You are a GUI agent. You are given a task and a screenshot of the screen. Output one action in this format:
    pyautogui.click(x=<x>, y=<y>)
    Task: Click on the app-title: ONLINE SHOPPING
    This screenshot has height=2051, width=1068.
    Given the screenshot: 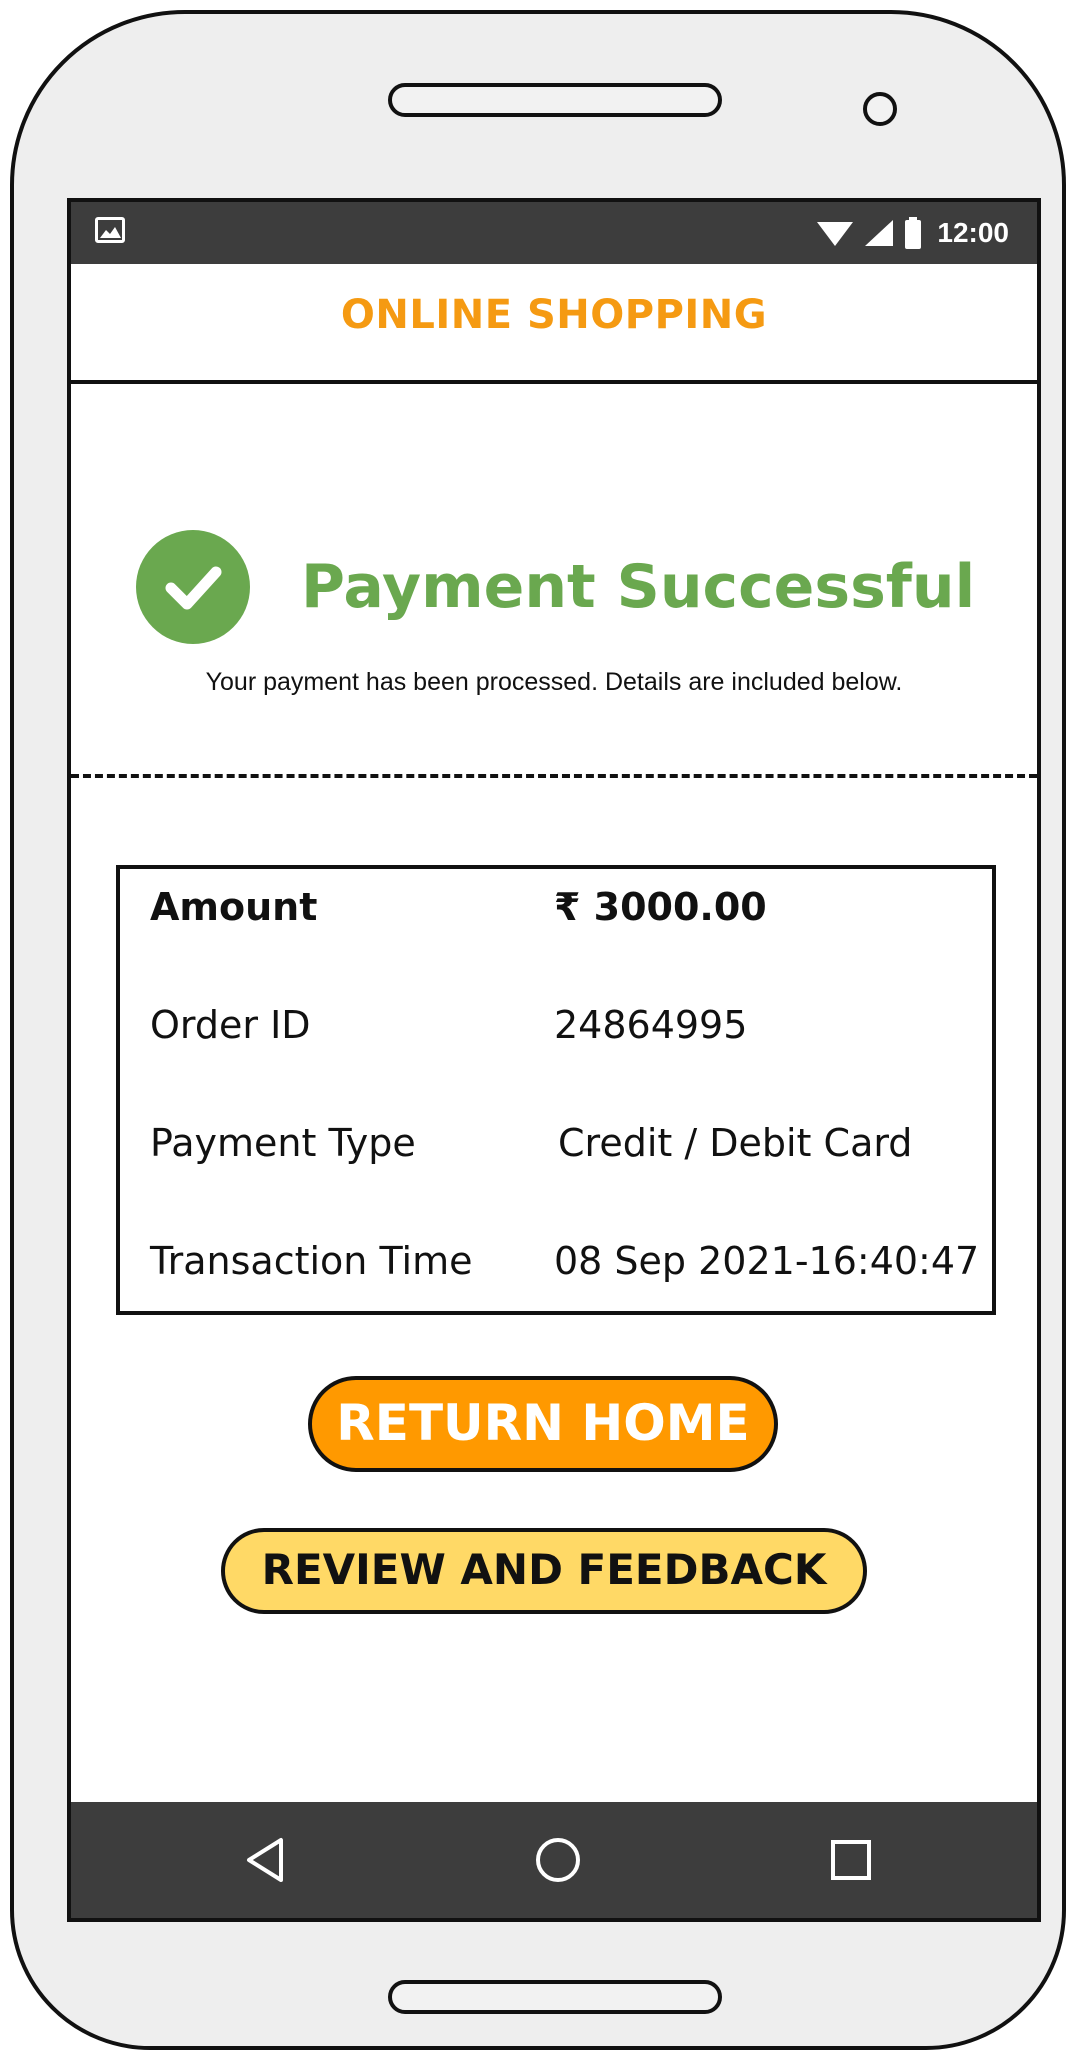 What is the action you would take?
    pyautogui.click(x=554, y=315)
    